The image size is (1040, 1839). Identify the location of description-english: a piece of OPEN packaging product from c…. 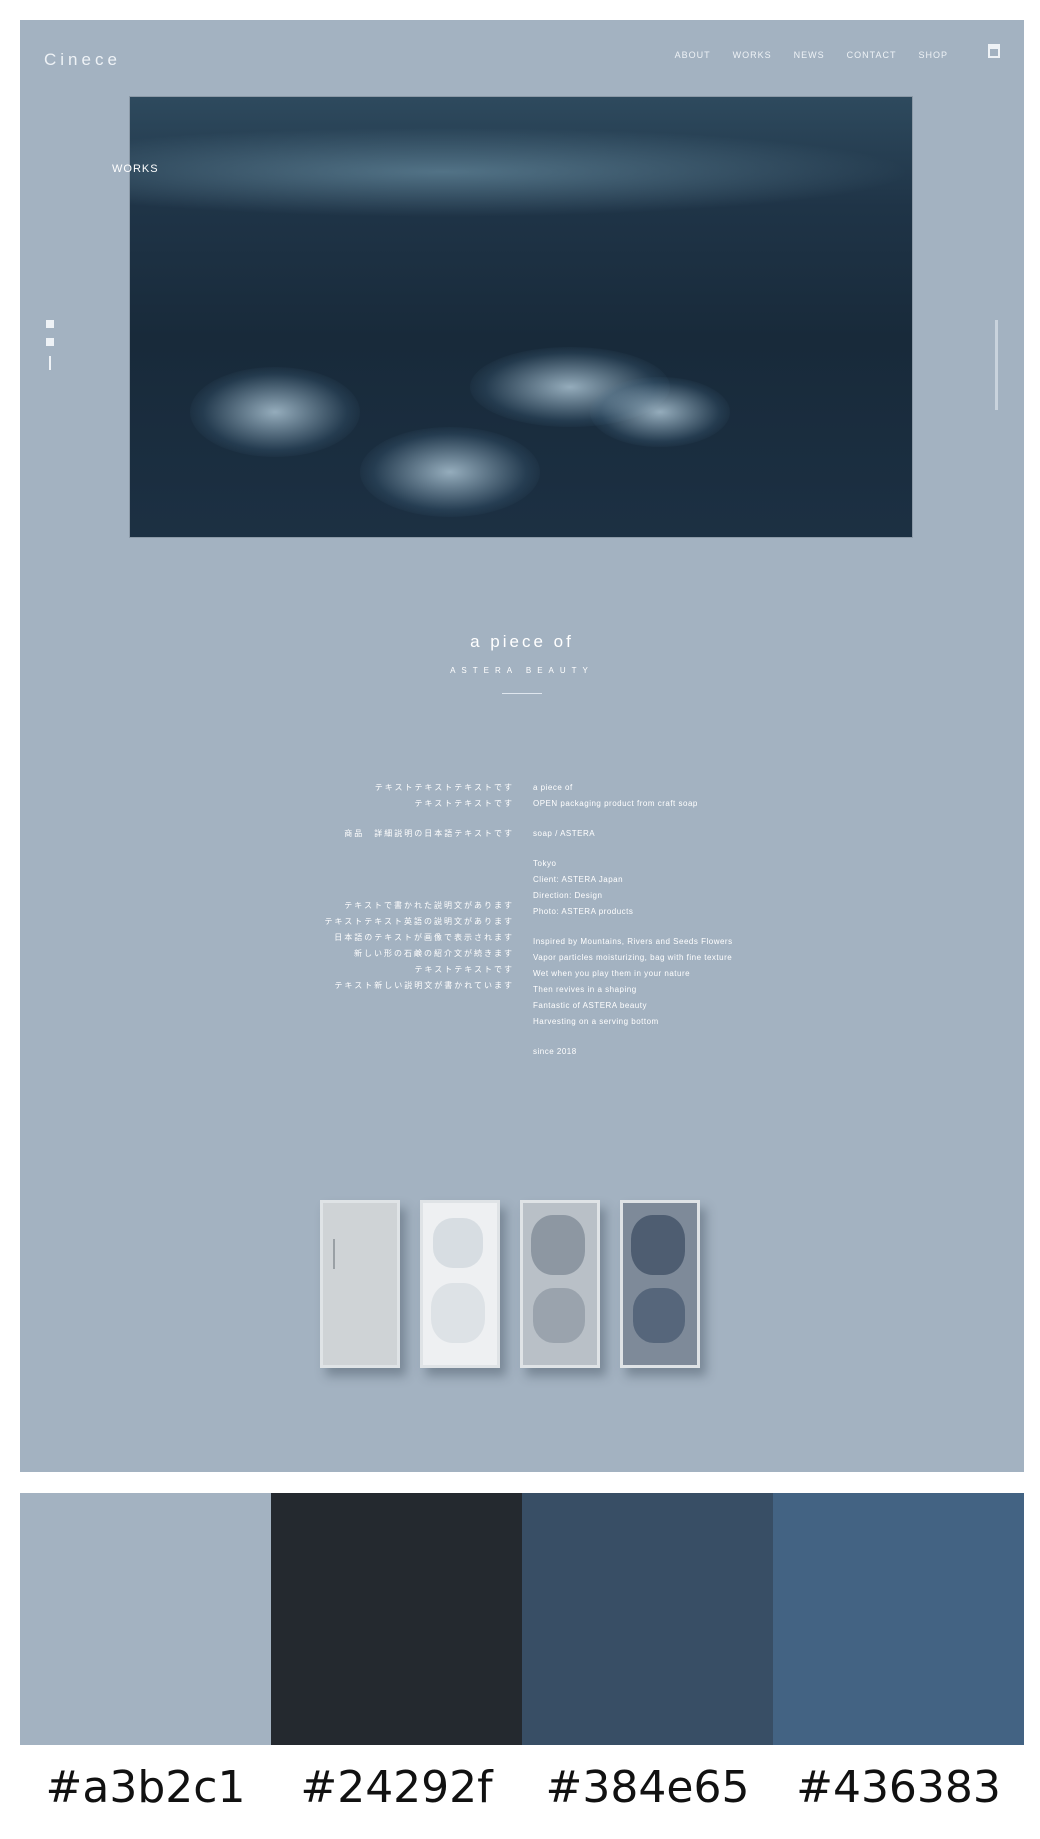
(633, 920).